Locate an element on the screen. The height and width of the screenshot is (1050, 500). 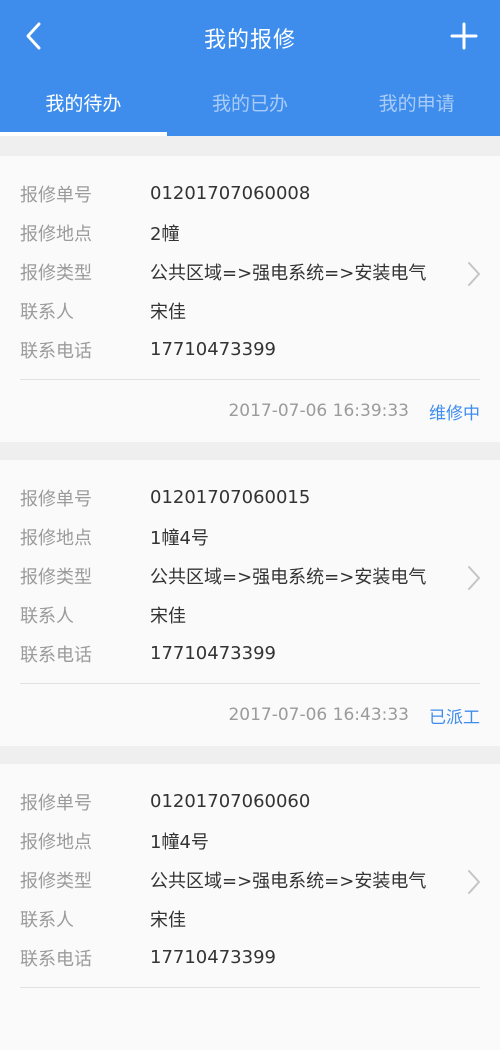
order-no-value: 01201707060008 is located at coordinates (230, 193).